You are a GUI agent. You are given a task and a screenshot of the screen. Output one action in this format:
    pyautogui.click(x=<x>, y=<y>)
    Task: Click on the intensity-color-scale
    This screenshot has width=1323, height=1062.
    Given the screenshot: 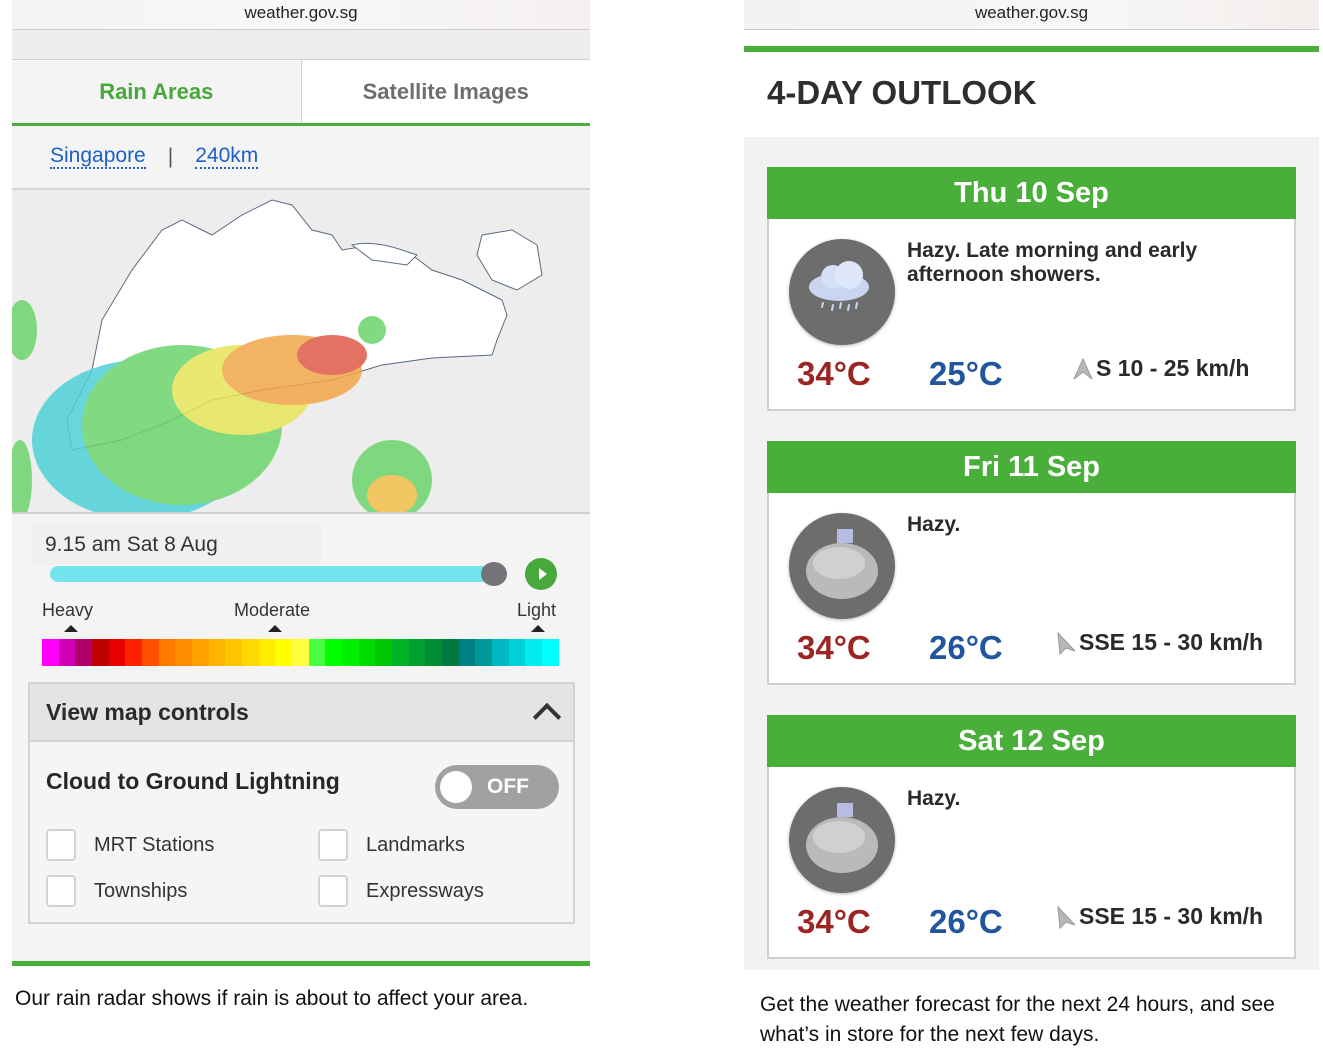 What is the action you would take?
    pyautogui.click(x=300, y=652)
    